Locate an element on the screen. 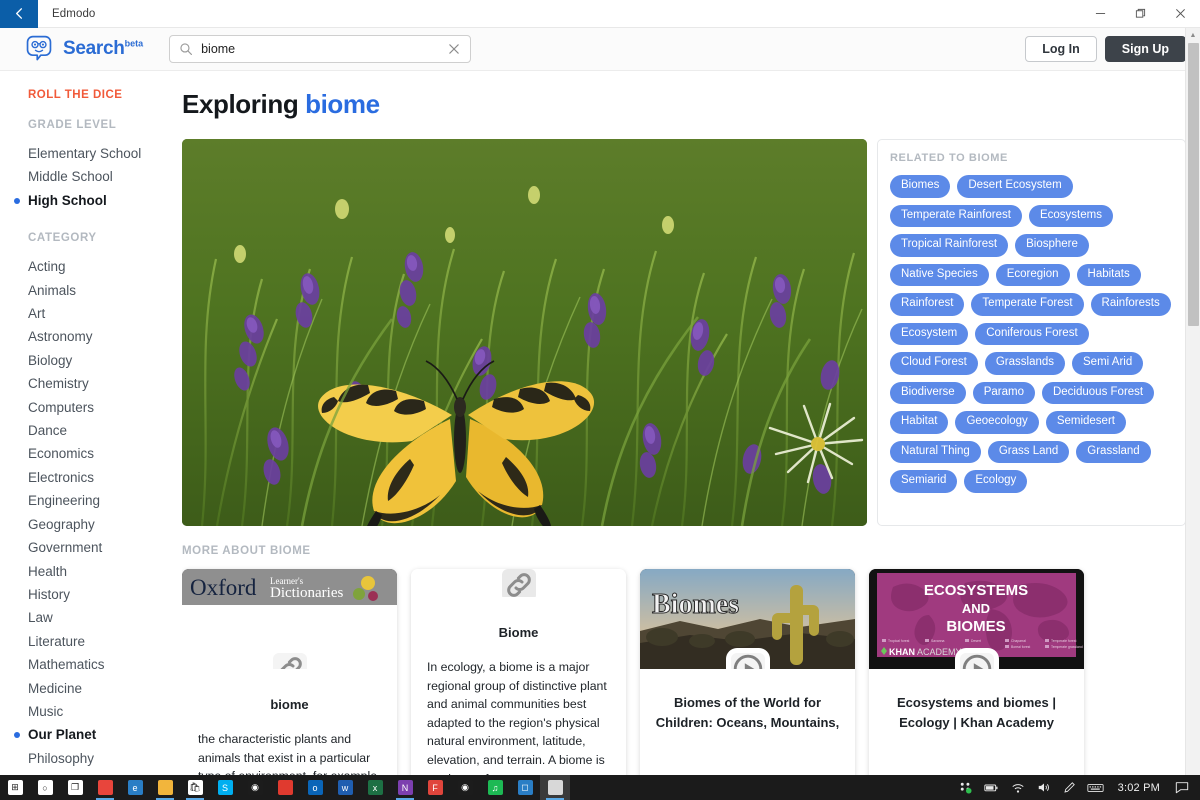 The image size is (1200, 800). related-tag: Desert Ecosystem is located at coordinates (1015, 186).